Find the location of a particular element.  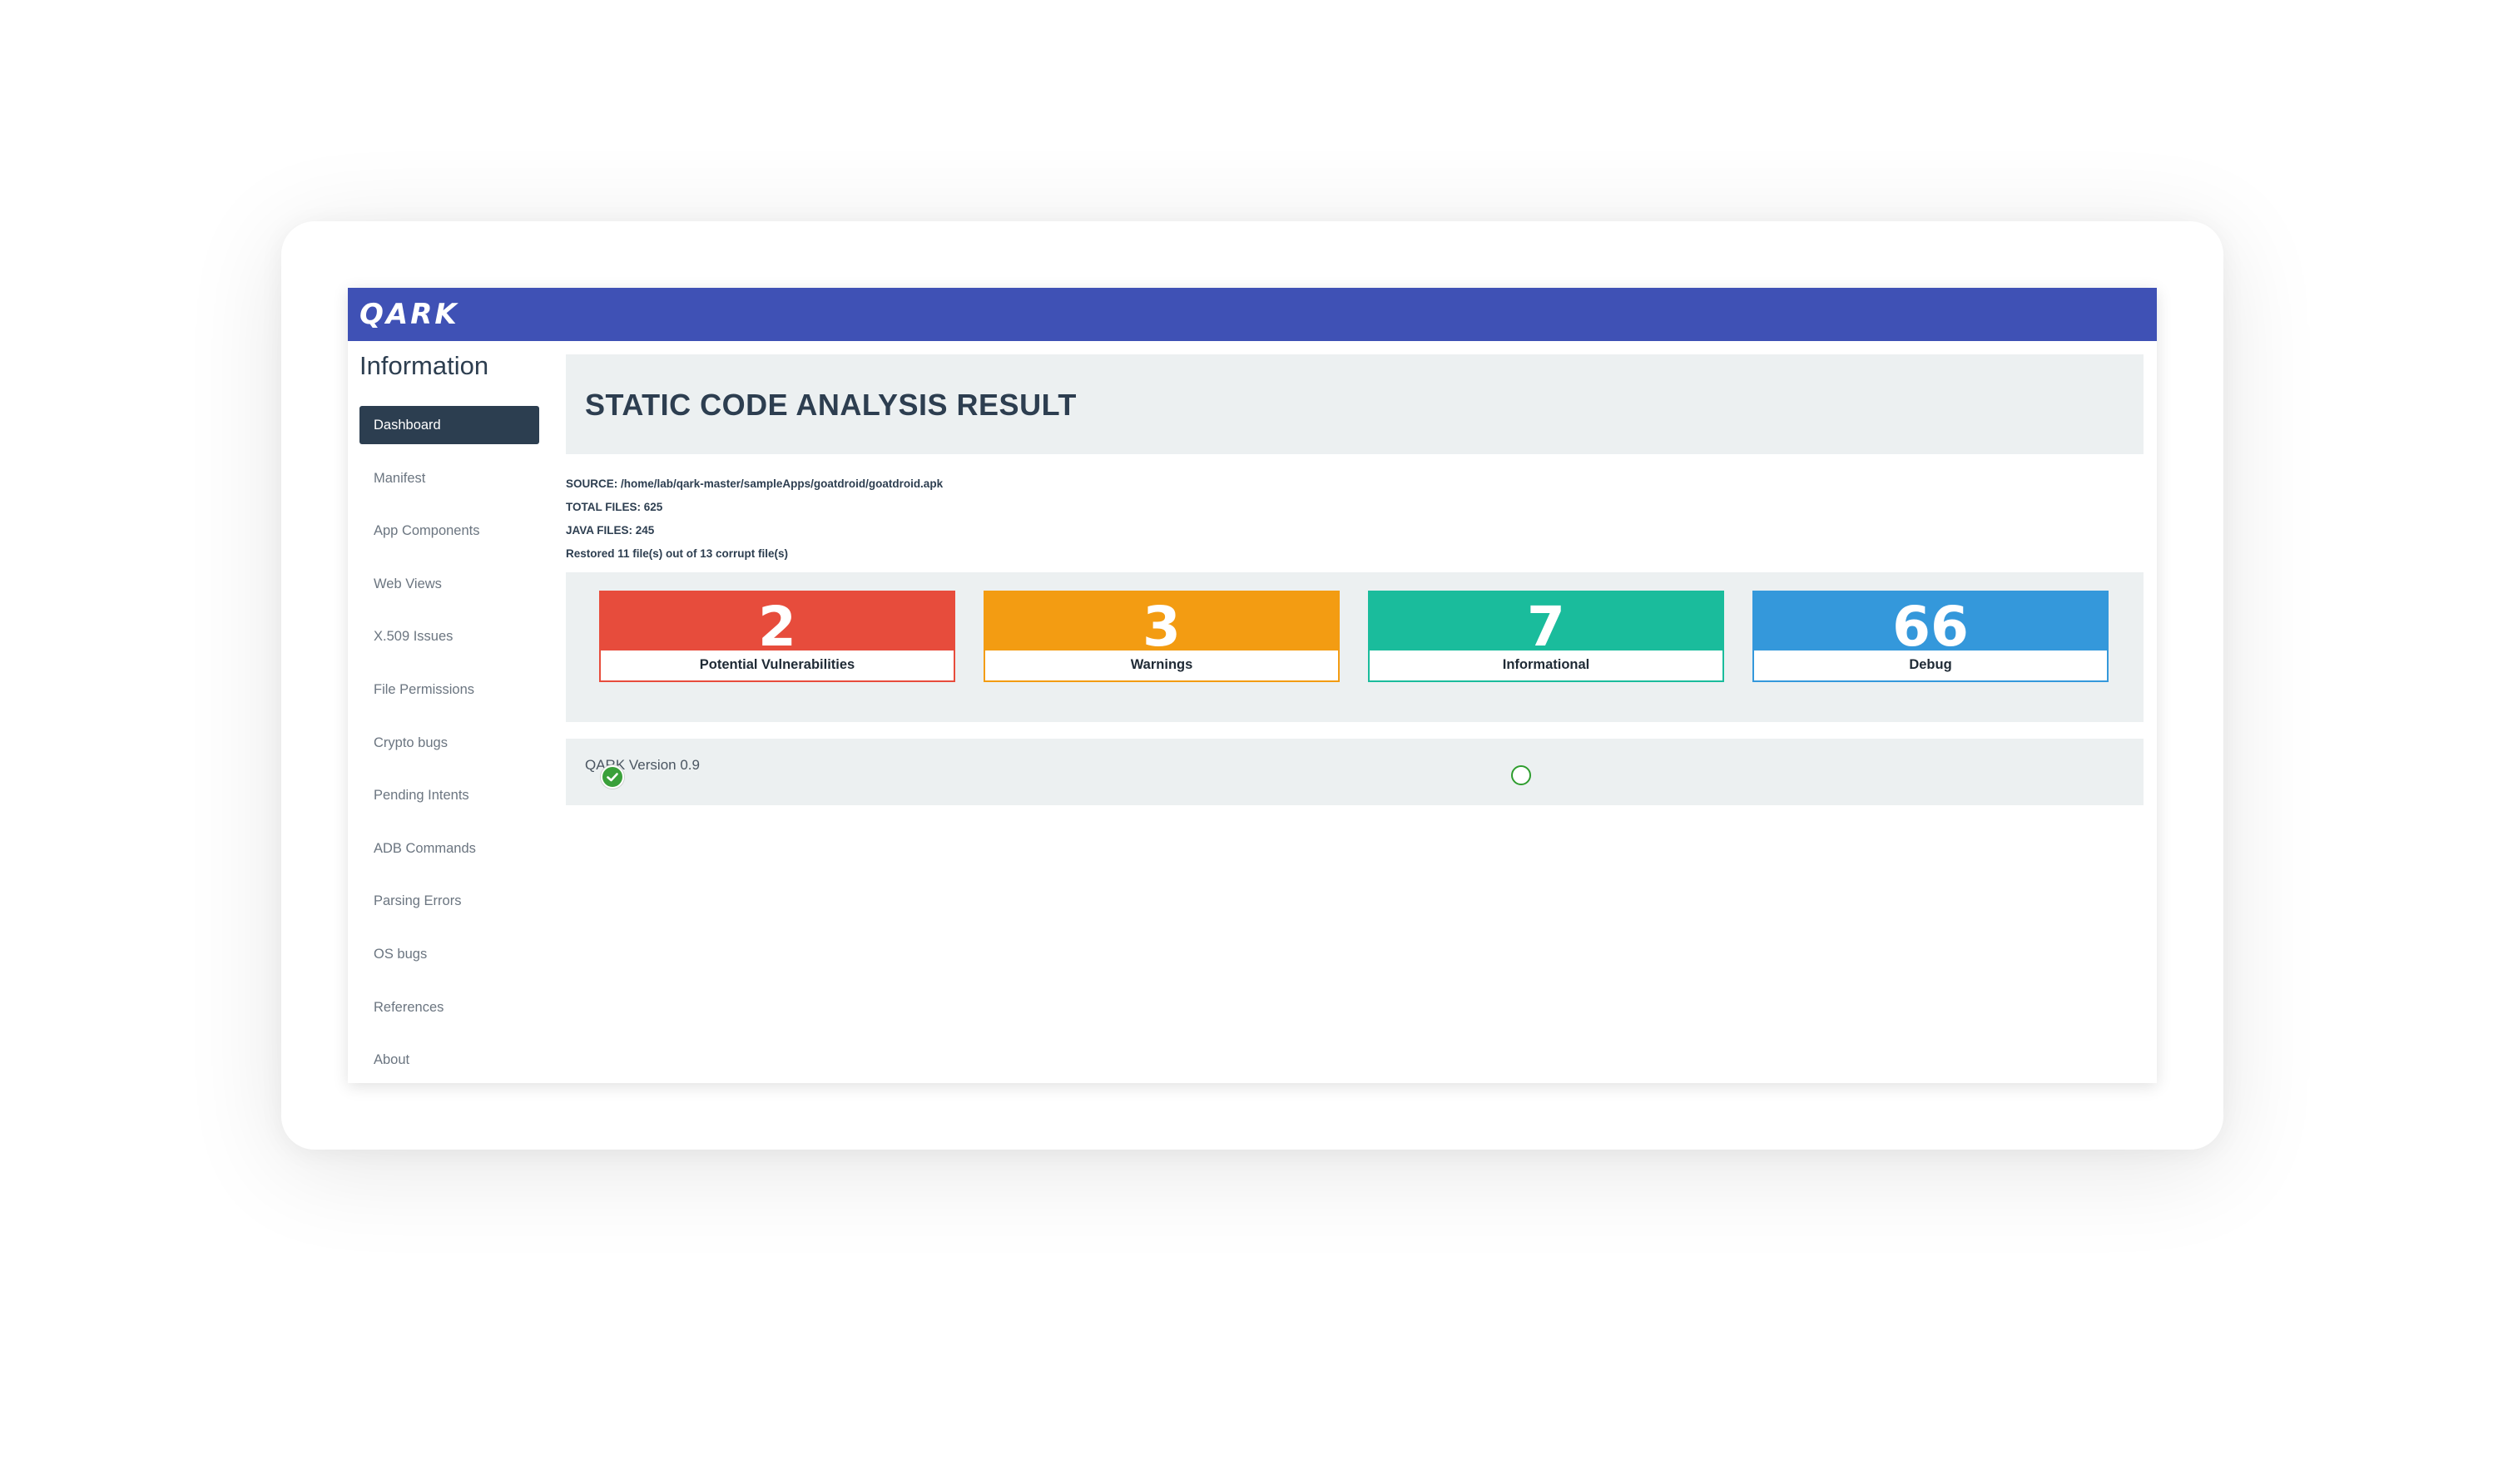

sidebar-item-manifest: Manifest is located at coordinates (449, 478).